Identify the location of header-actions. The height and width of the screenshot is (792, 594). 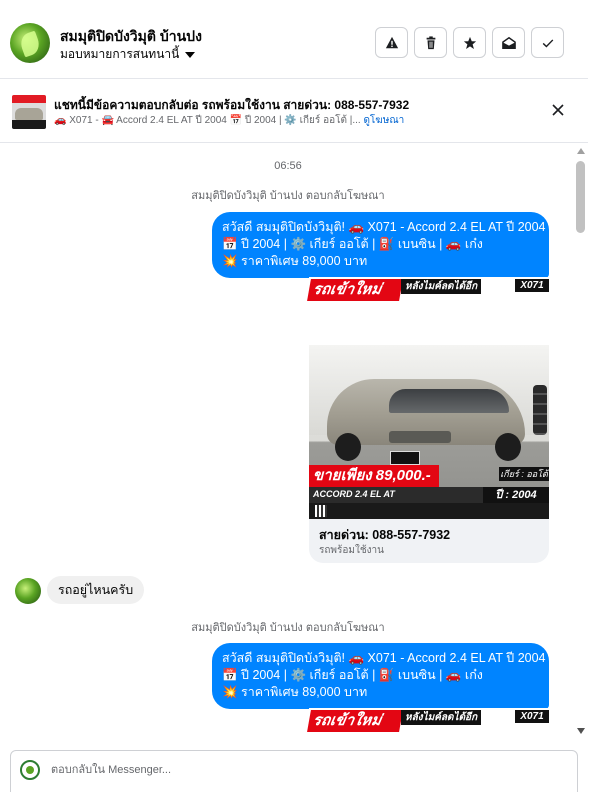
(469, 42).